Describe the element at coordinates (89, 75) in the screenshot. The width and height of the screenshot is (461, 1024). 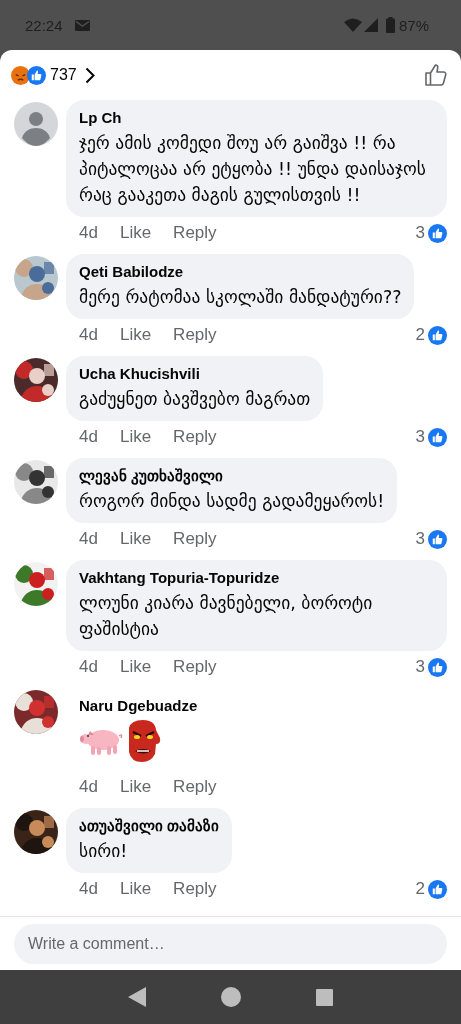
I see `chevron-right-icon` at that location.